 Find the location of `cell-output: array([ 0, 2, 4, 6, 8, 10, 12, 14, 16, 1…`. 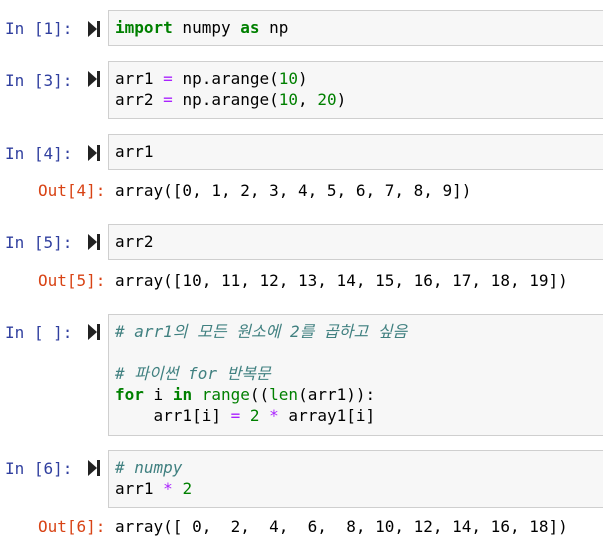

cell-output: array([ 0, 2, 4, 6, 8, 10, 12, 14, 16, 1… is located at coordinates (341, 526).